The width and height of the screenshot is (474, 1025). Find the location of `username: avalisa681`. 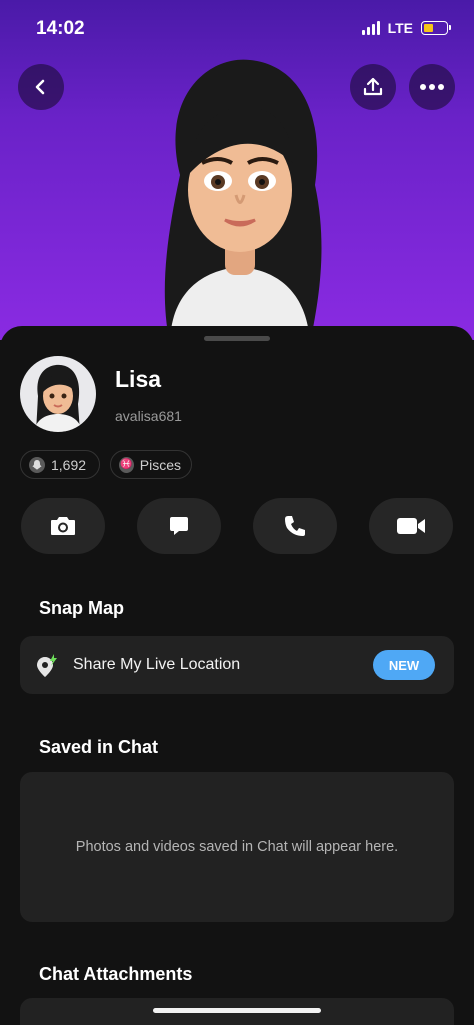

username: avalisa681 is located at coordinates (148, 416).